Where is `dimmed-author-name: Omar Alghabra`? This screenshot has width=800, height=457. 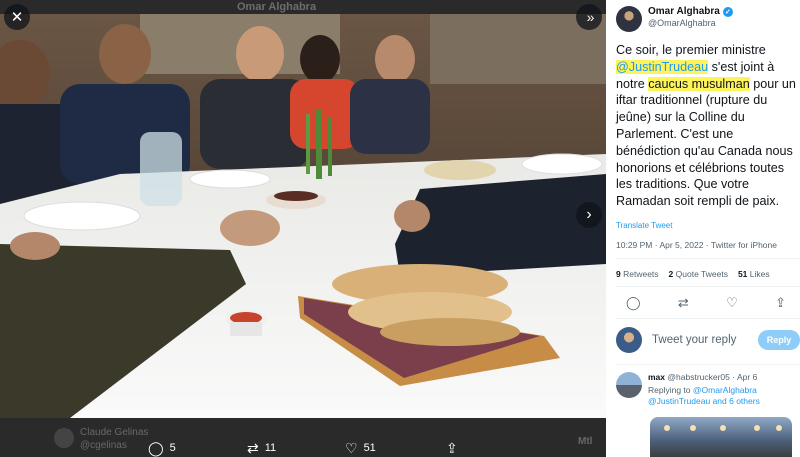 dimmed-author-name: Omar Alghabra is located at coordinates (277, 7).